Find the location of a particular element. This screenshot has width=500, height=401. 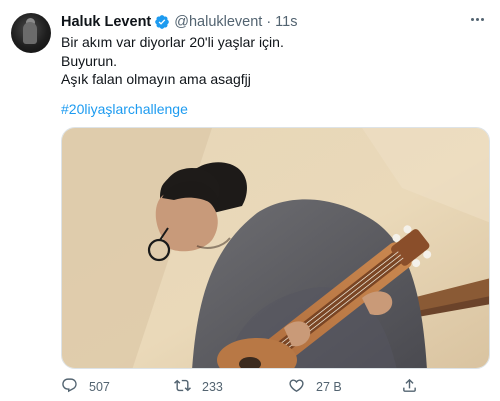

tweet-text-line: Aşık falan olmayın ama asagfjj is located at coordinates (156, 79).